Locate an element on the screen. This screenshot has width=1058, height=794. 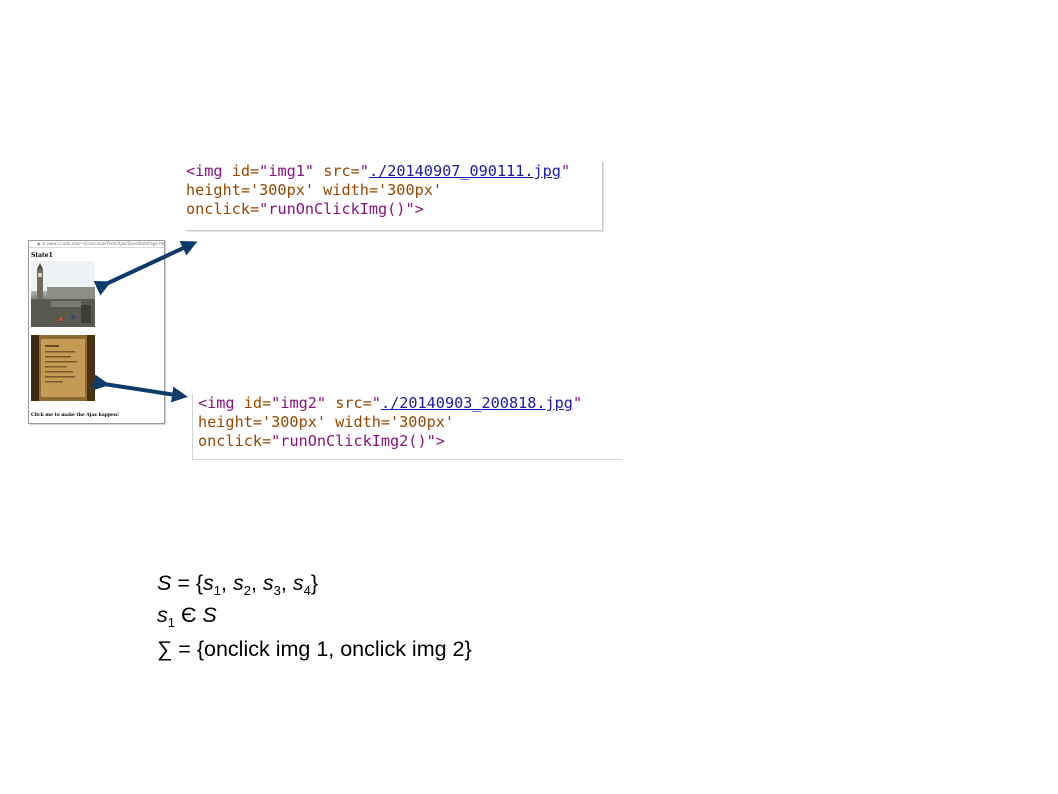
events-set-equation: ∑ = {onclick img 1, onclick img 2} is located at coordinates (314, 649).